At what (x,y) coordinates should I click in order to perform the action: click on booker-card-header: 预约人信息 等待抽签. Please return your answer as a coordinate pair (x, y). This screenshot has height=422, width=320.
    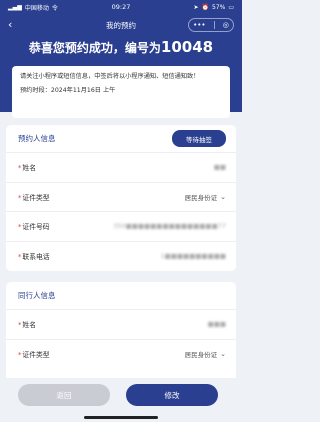
    Looking at the image, I should click on (121, 139).